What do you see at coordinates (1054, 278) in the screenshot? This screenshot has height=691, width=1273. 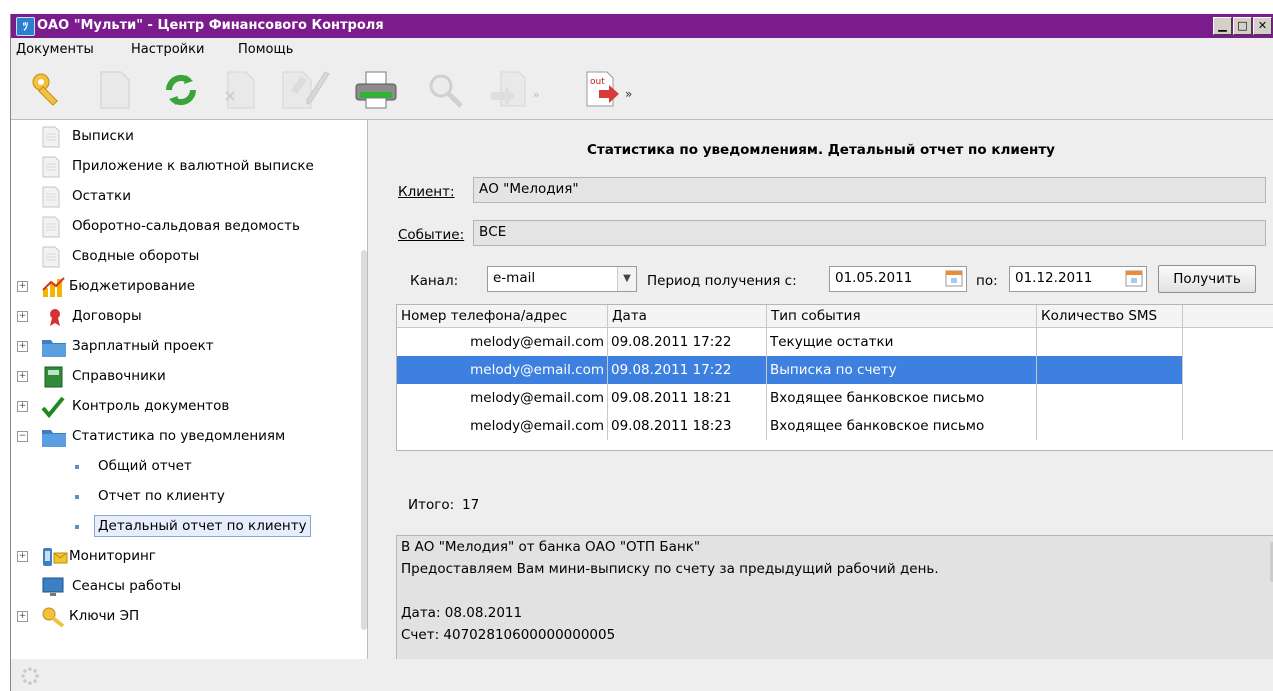 I see `period-to-value: 01.12.2011` at bounding box center [1054, 278].